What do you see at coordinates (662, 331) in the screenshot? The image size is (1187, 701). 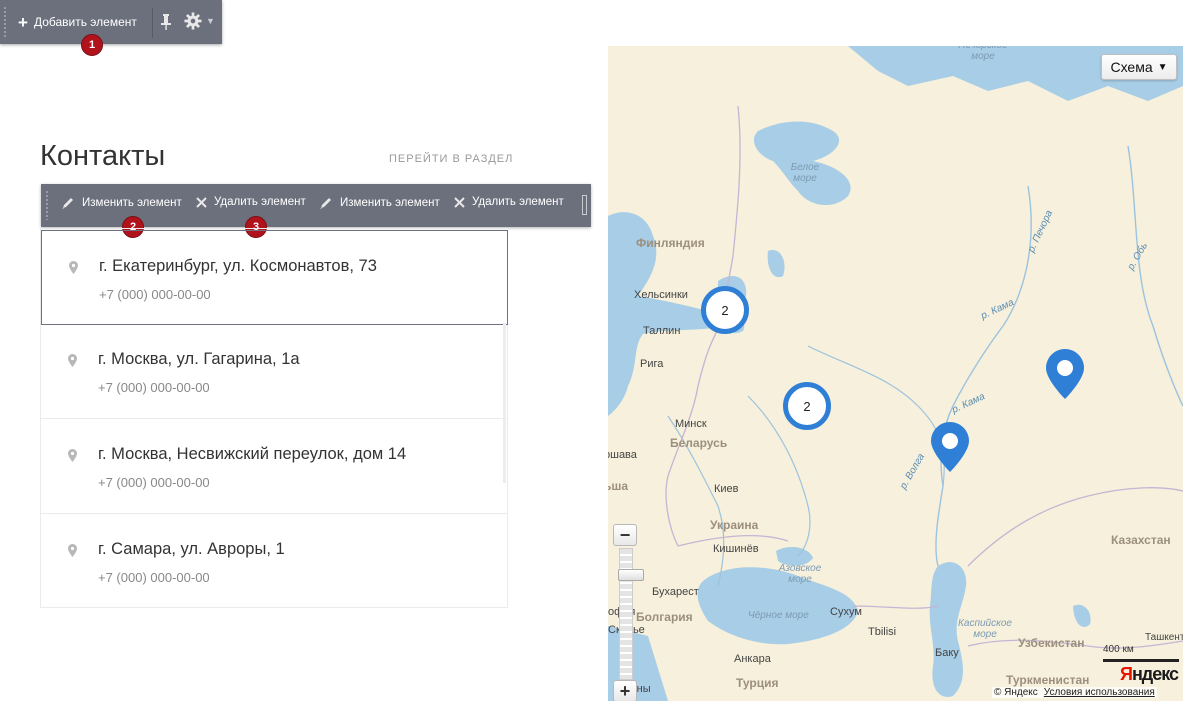 I see `map-label-tallinn: Таллин` at bounding box center [662, 331].